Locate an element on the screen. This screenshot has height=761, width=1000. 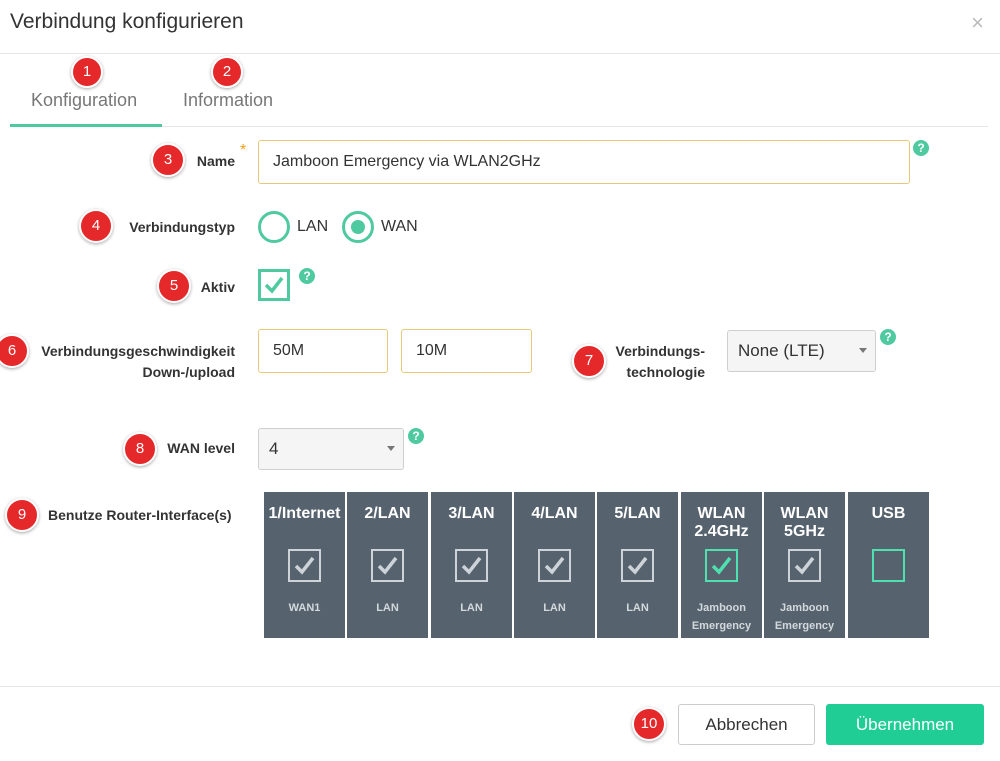
interface-name: WLAN 5GHz is located at coordinates (804, 522).